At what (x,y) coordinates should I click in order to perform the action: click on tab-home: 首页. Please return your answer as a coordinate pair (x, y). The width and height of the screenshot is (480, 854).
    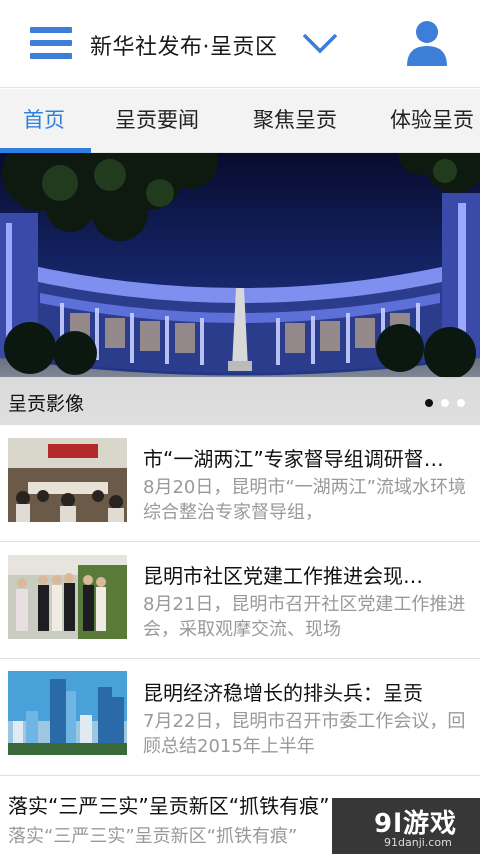
    Looking at the image, I should click on (44, 120).